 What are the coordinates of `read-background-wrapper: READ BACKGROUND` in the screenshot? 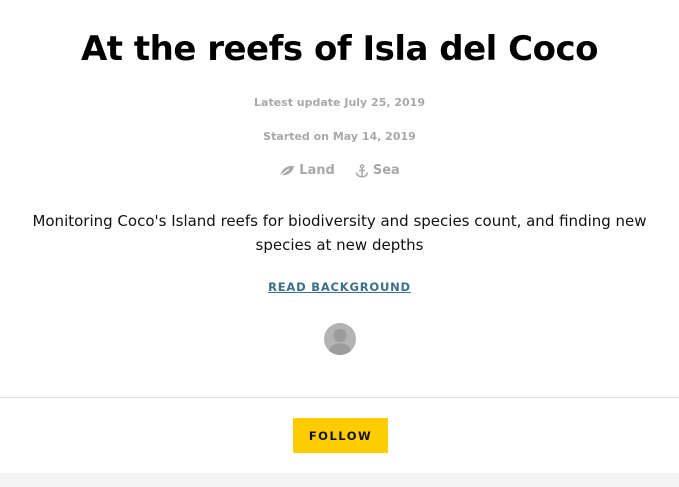 It's located at (339, 285).